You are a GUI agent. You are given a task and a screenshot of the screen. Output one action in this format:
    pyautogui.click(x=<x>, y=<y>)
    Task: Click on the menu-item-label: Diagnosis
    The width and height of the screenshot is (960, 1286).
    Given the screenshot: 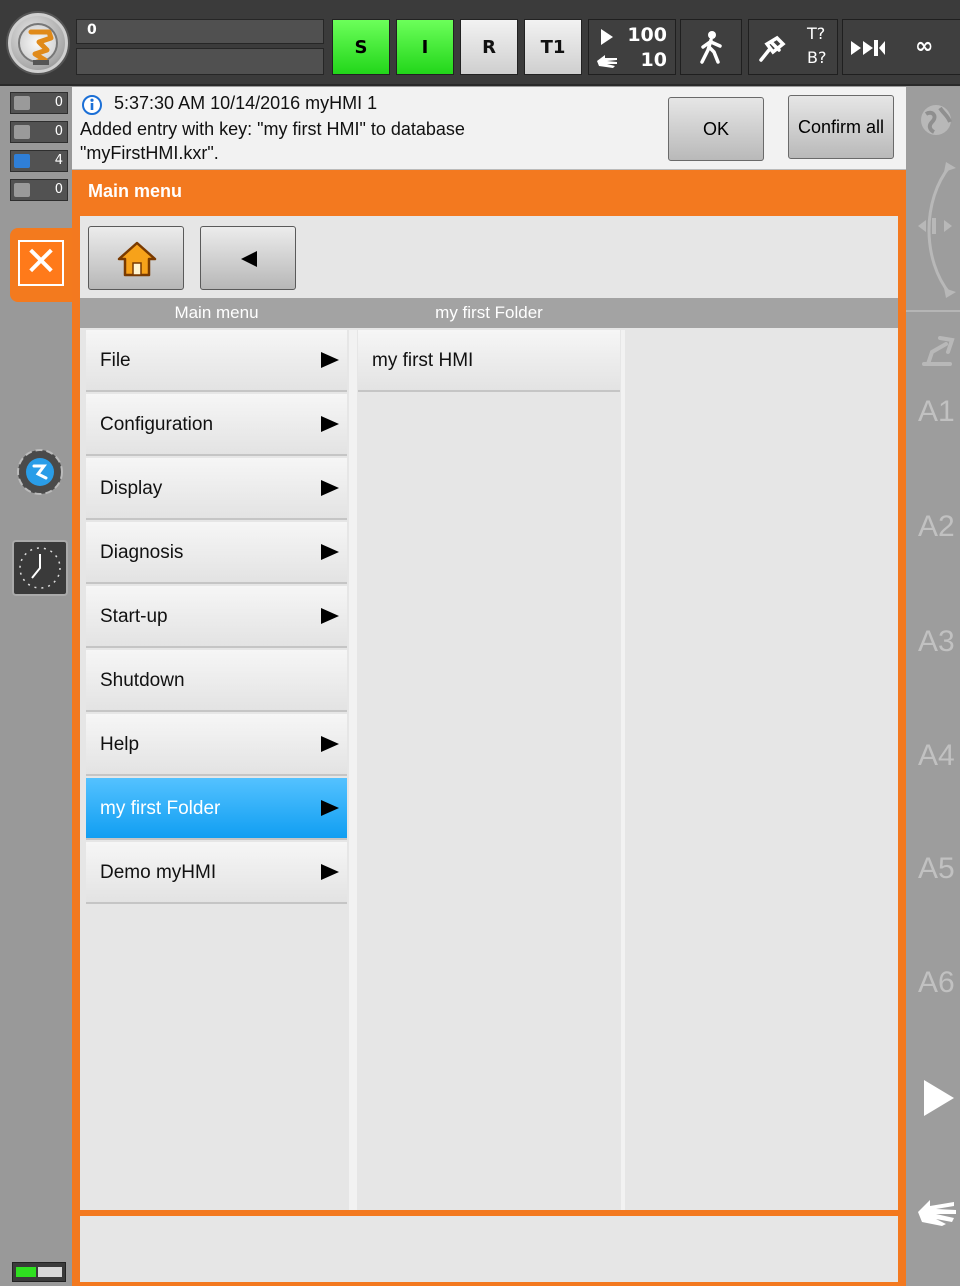 What is the action you would take?
    pyautogui.click(x=142, y=552)
    